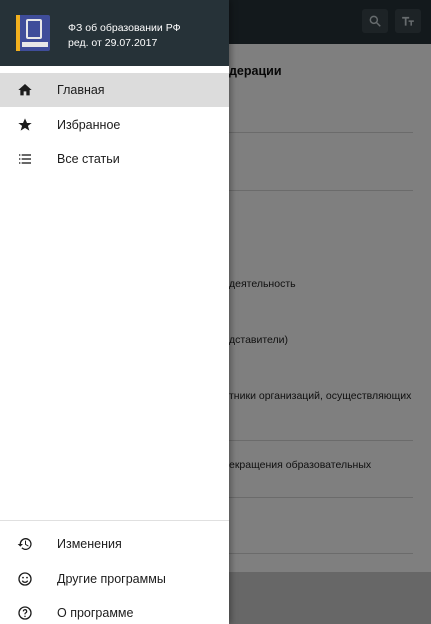 Image resolution: width=431 pixels, height=624 pixels. I want to click on help-icon, so click(25, 613).